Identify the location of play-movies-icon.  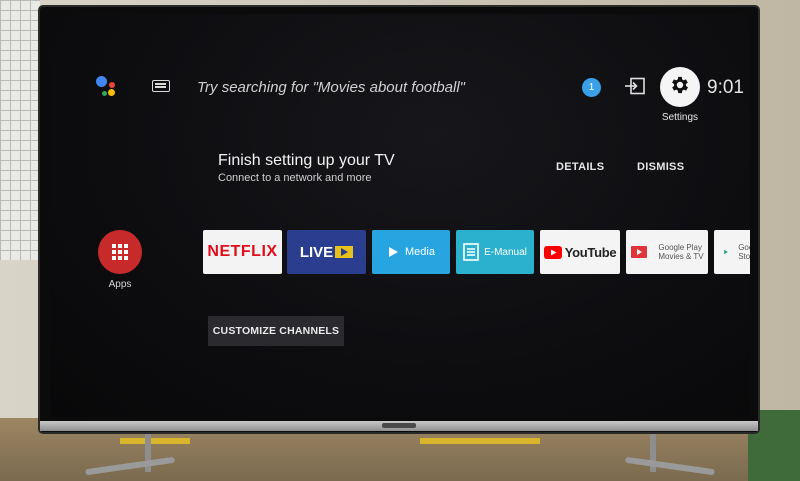
(639, 252).